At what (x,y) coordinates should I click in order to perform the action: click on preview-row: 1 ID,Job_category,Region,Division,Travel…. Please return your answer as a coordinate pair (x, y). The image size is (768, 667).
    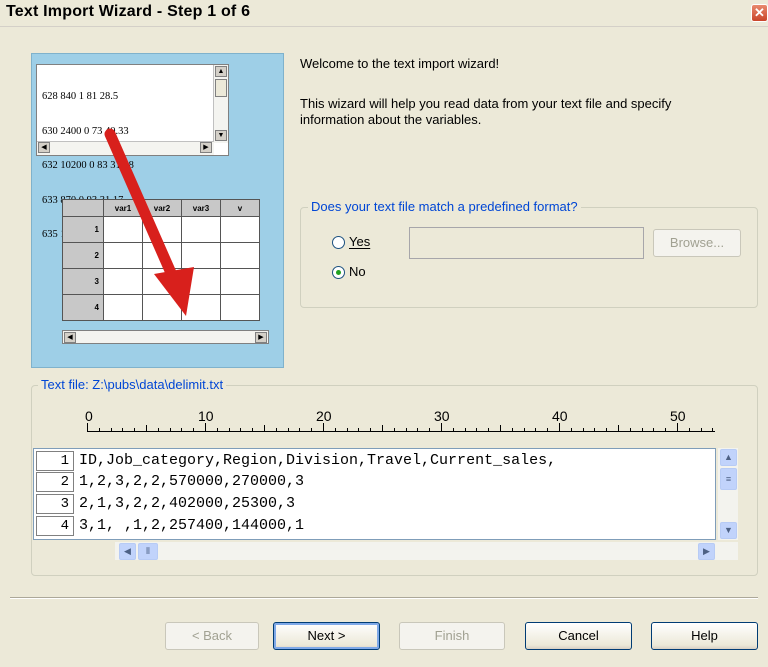
    Looking at the image, I should click on (374, 461).